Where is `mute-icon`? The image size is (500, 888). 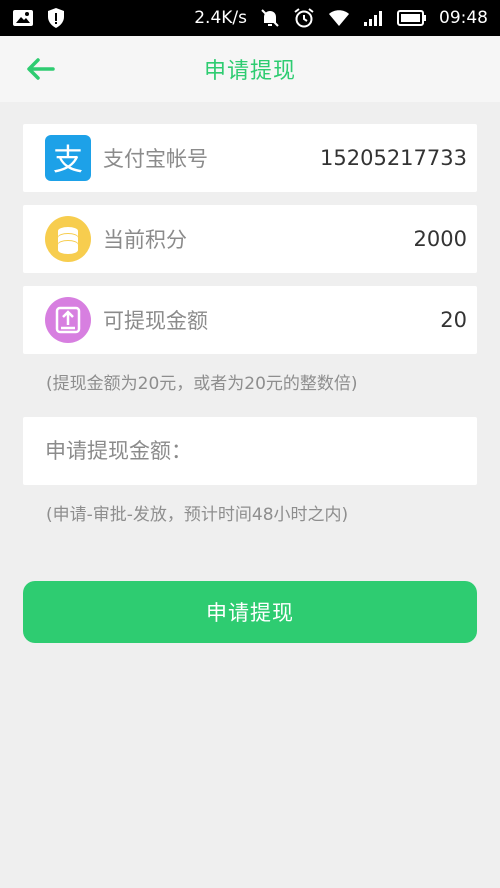 mute-icon is located at coordinates (270, 18).